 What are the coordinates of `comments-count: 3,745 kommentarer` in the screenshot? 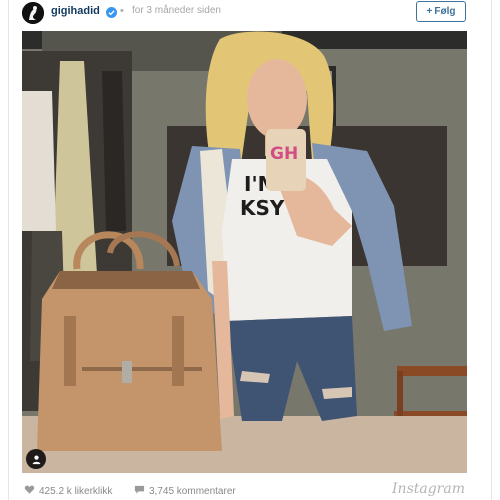 It's located at (185, 491).